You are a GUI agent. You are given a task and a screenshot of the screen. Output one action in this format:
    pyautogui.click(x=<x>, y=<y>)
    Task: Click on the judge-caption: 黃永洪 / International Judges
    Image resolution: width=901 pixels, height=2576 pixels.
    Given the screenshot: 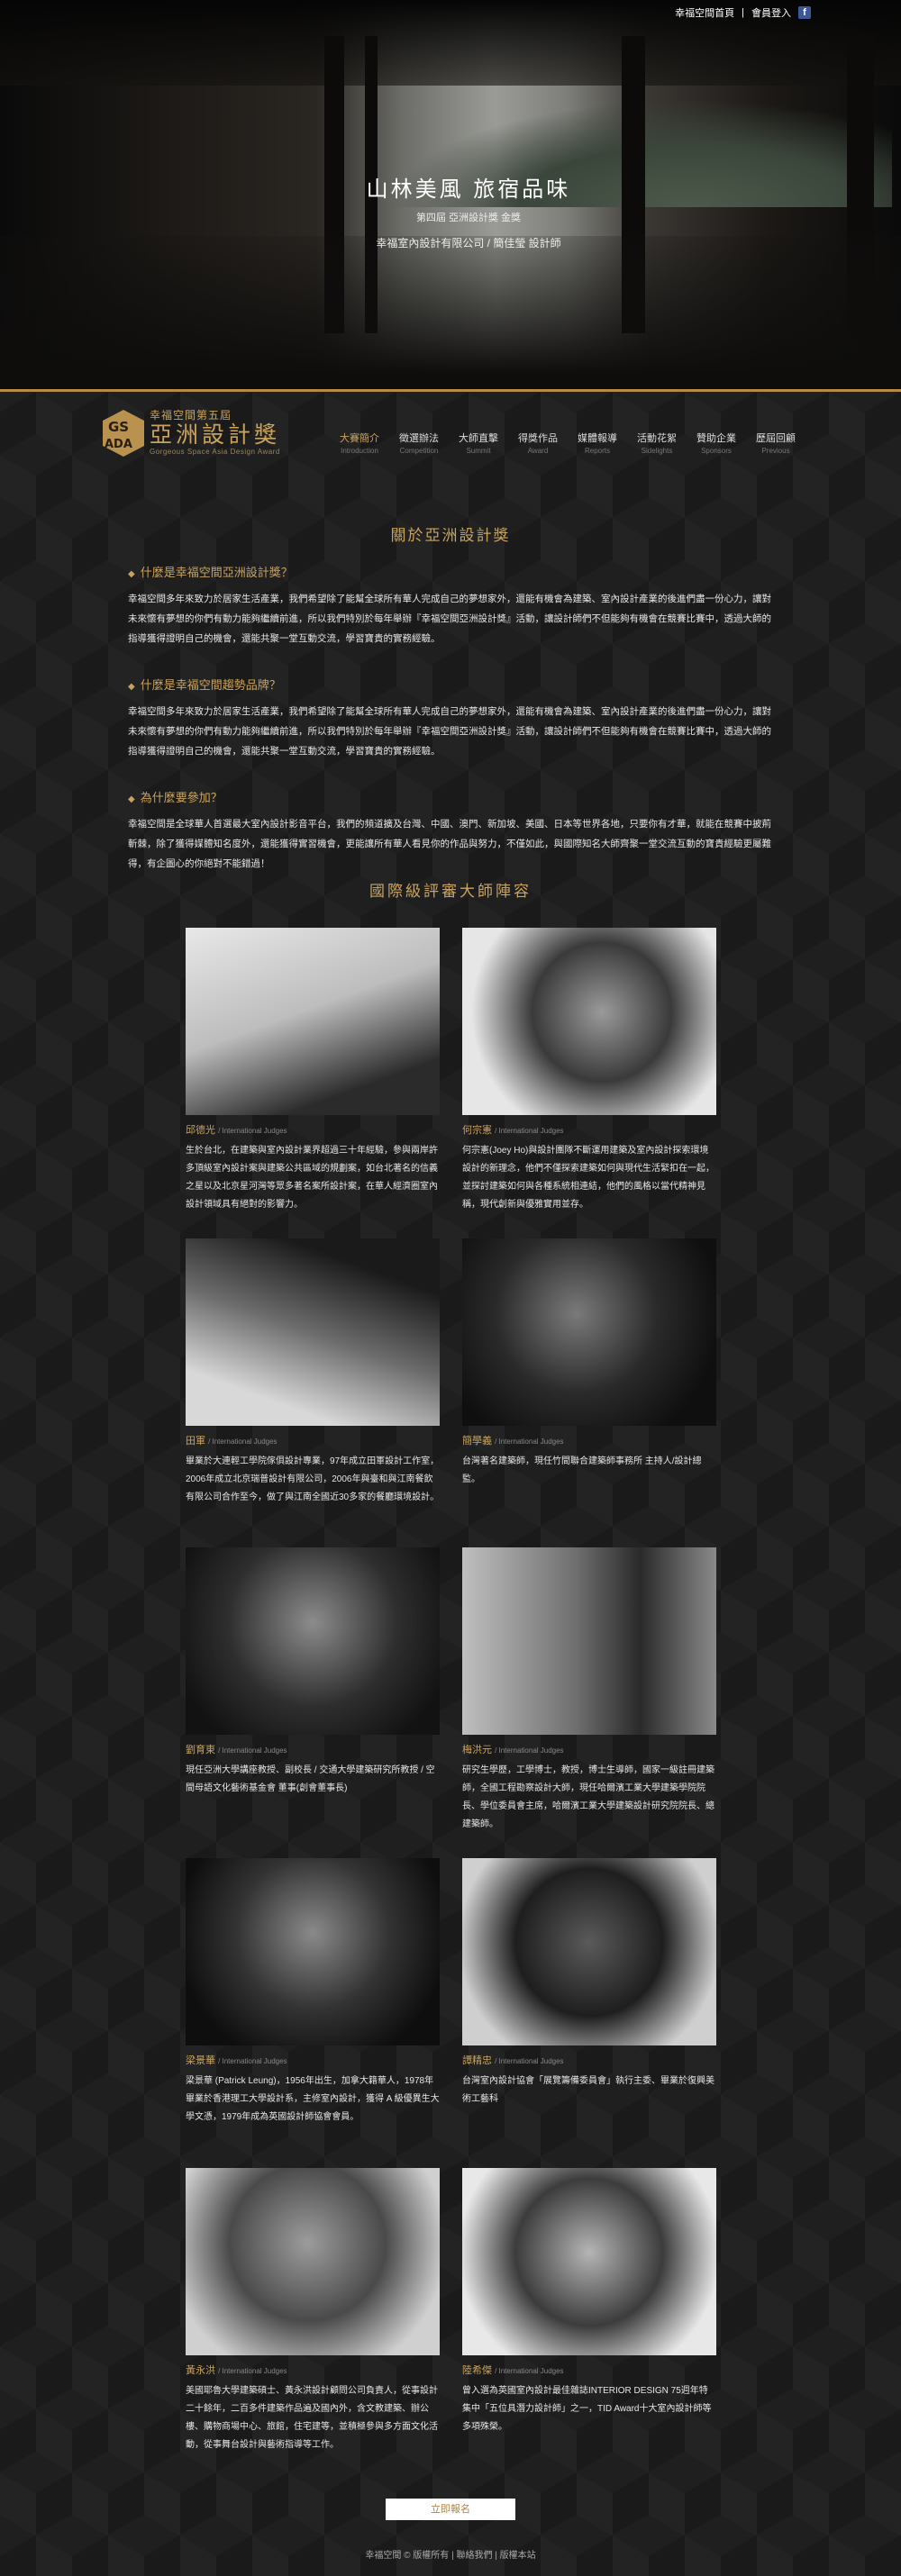 What is the action you would take?
    pyautogui.click(x=313, y=2370)
    